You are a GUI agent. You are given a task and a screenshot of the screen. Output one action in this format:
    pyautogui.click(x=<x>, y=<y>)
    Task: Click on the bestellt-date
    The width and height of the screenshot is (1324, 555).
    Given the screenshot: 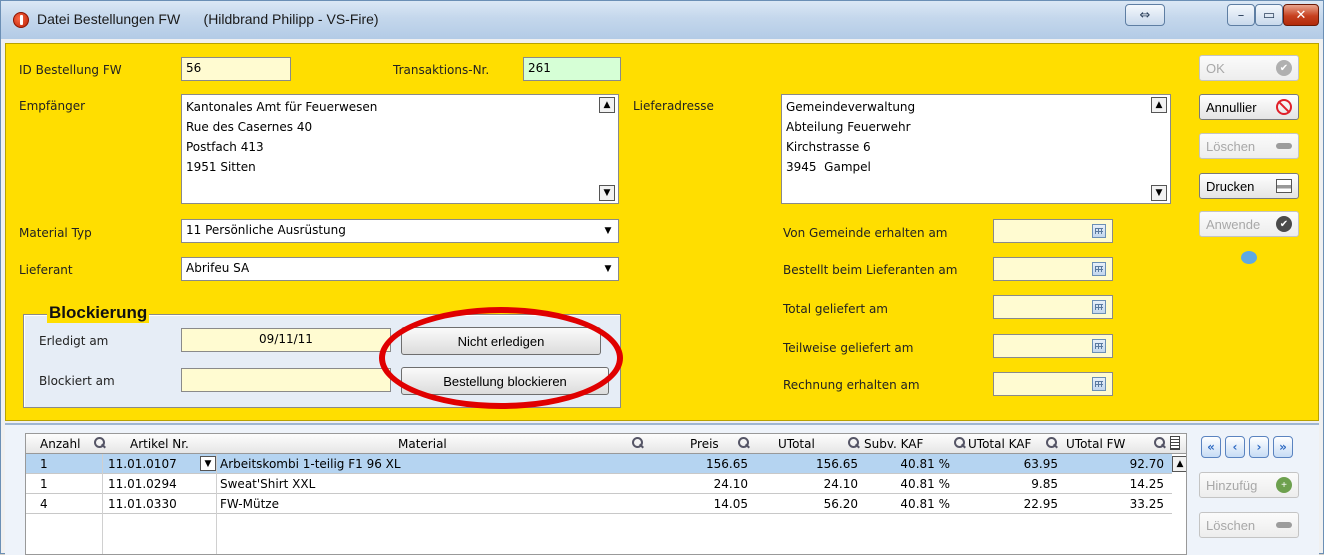 What is the action you would take?
    pyautogui.click(x=1053, y=269)
    